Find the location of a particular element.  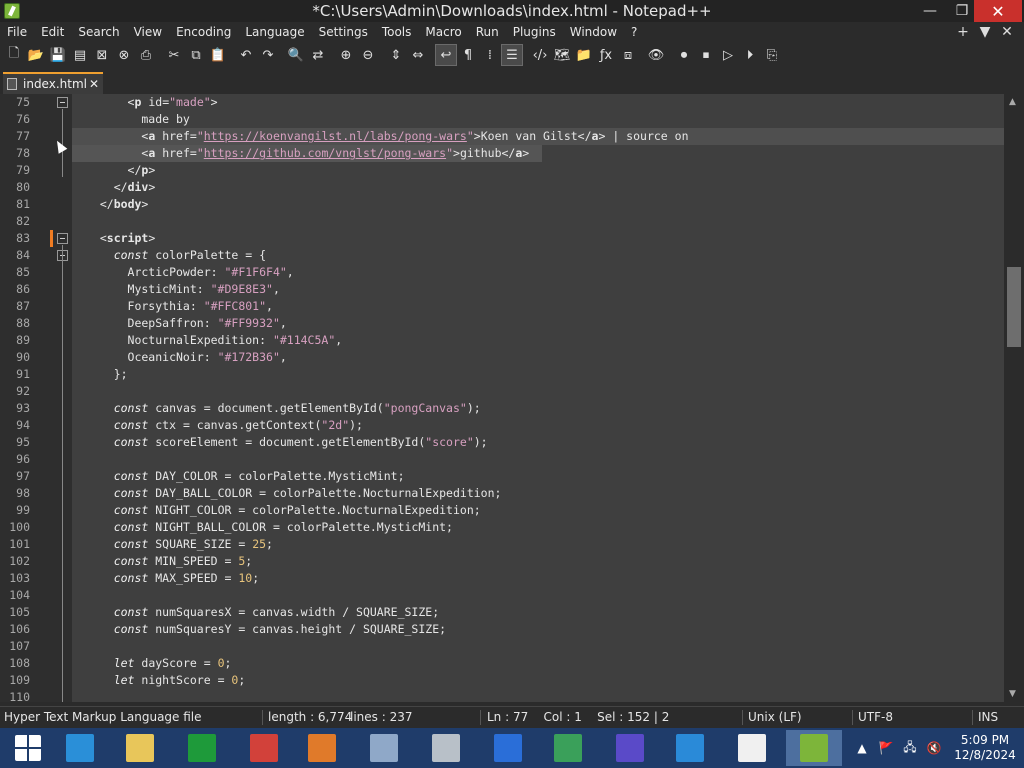

code-line: OceanicNoir: "#172B36", is located at coordinates (186, 357).